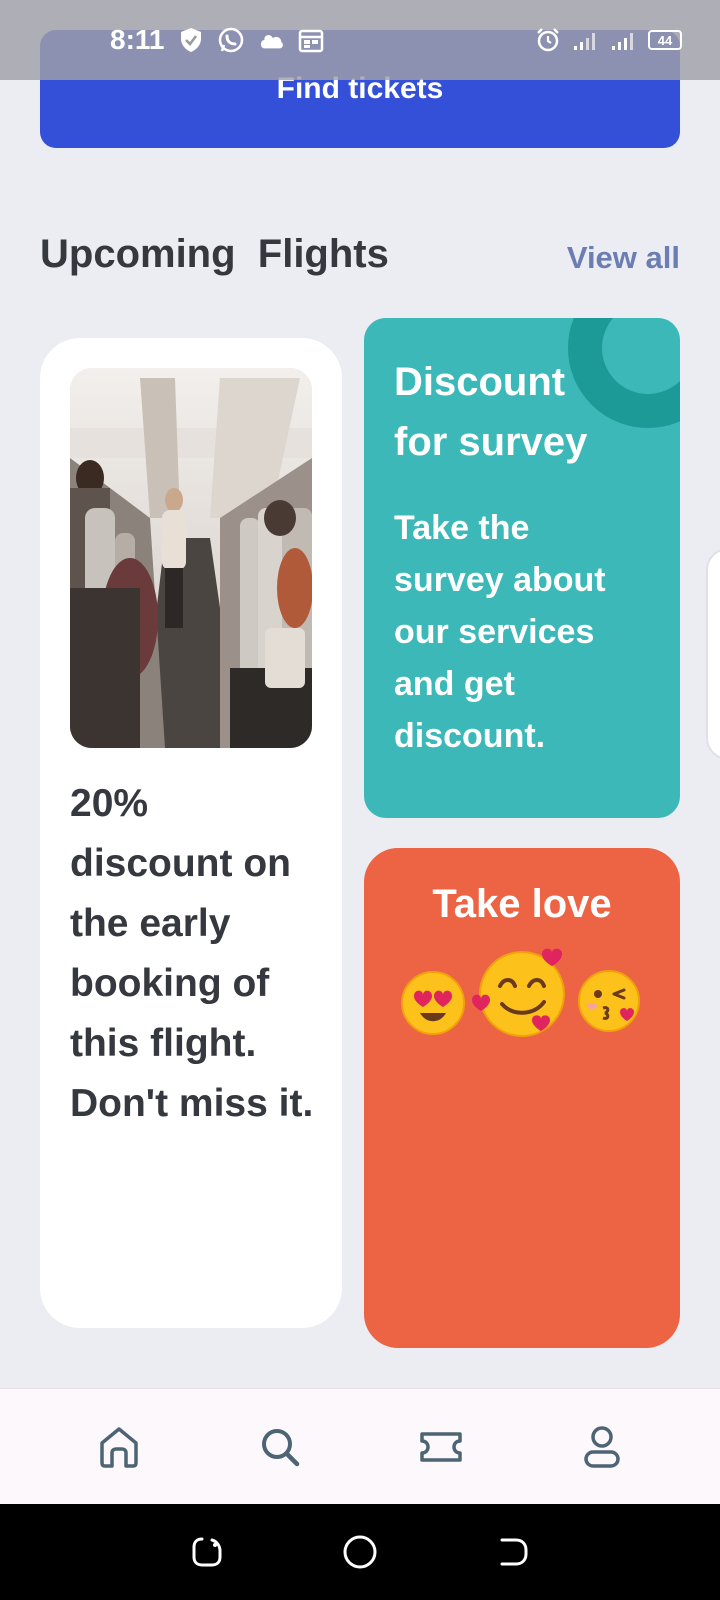  I want to click on recents-icon, so click(207, 1552).